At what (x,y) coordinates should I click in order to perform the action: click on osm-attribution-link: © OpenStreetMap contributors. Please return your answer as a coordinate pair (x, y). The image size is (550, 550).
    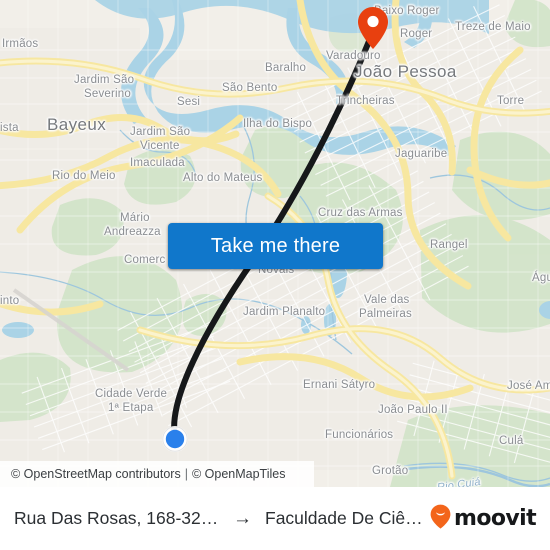
    Looking at the image, I should click on (96, 474).